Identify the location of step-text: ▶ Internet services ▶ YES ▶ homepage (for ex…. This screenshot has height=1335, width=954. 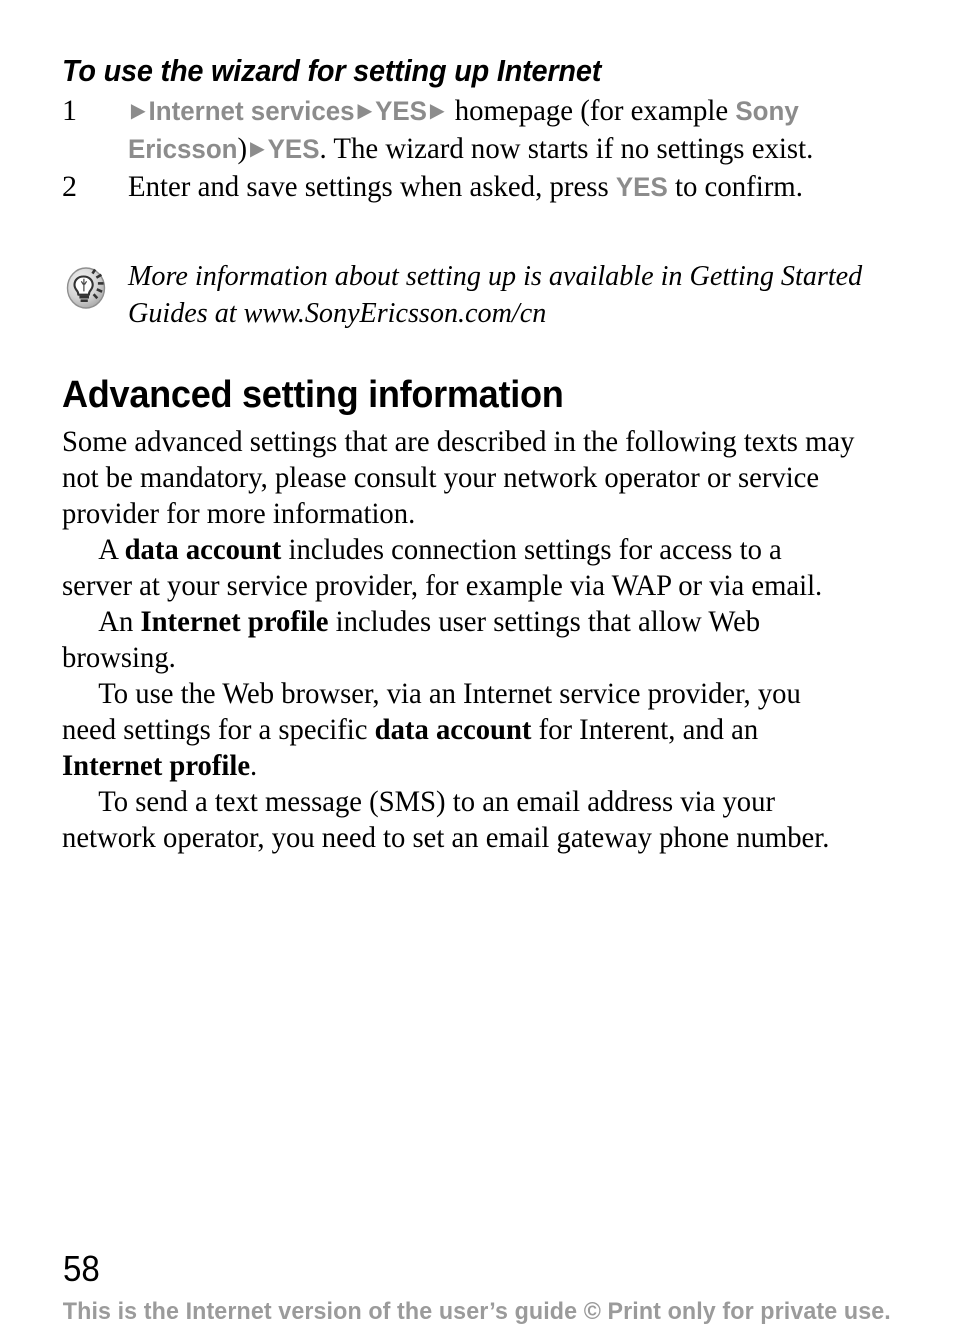
(507, 130).